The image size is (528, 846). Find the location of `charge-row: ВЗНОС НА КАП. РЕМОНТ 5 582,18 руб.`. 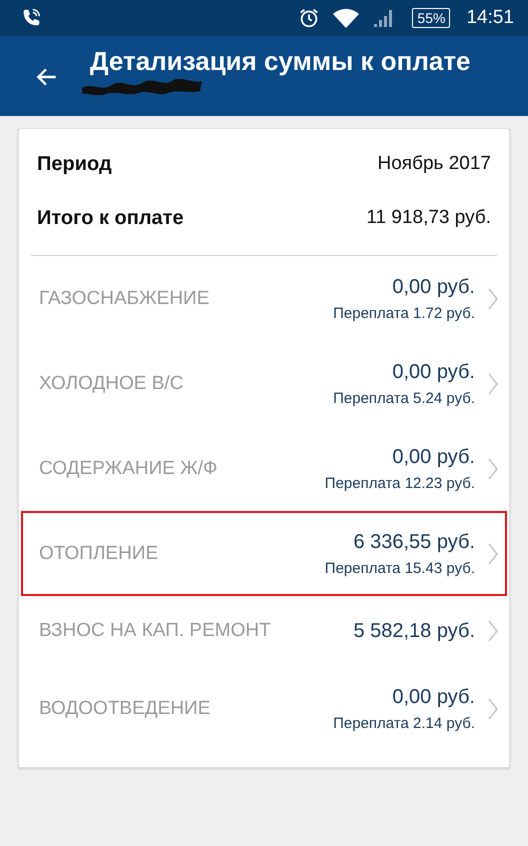

charge-row: ВЗНОС НА КАП. РЕМОНТ 5 582,18 руб. is located at coordinates (264, 631).